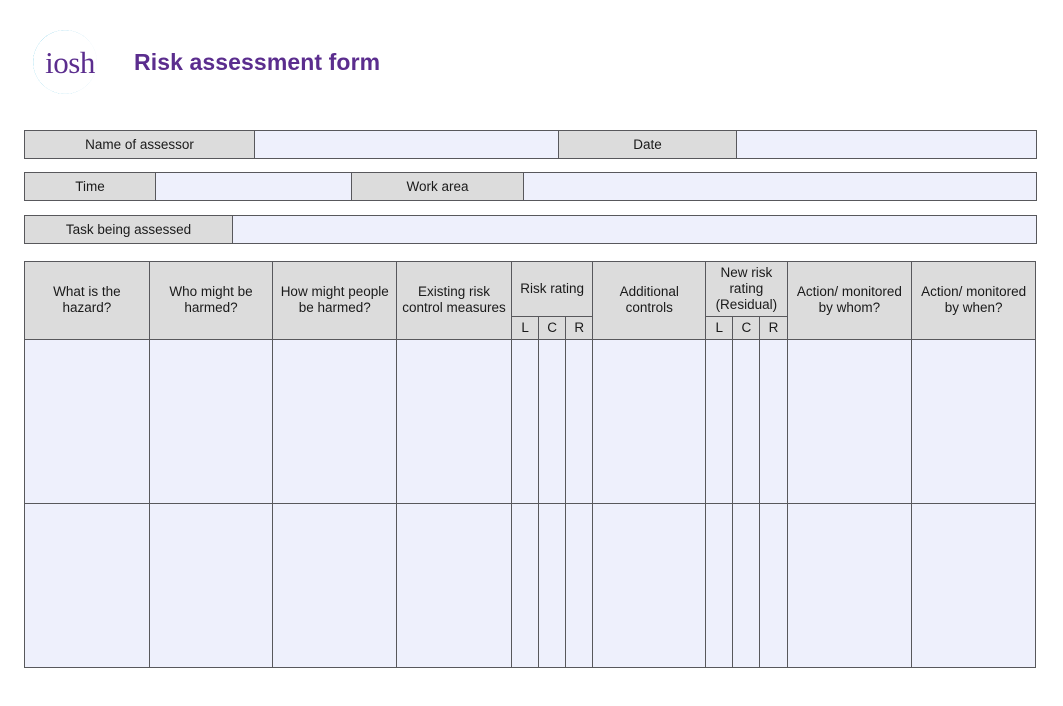 The image size is (1063, 706). What do you see at coordinates (719, 327) in the screenshot?
I see `subcol-header-new-risk-l: L` at bounding box center [719, 327].